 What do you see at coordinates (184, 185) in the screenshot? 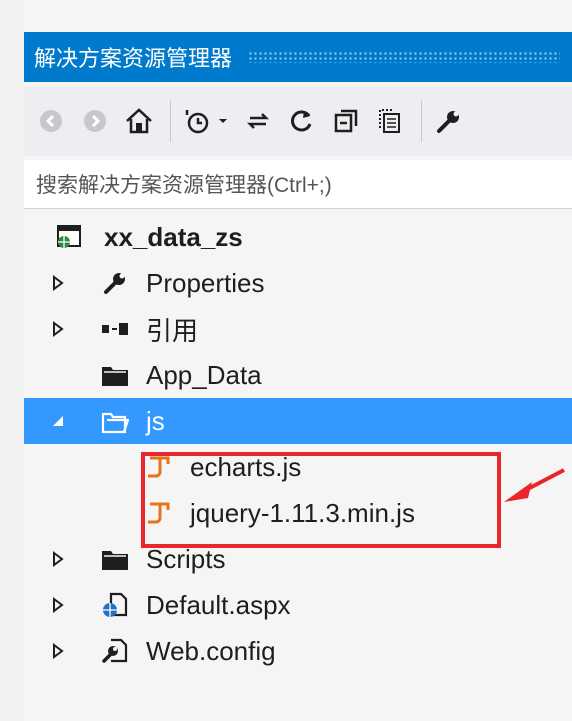
I see `search-placeholder: 搜索解决方案资源管理器(Ctrl+;)` at bounding box center [184, 185].